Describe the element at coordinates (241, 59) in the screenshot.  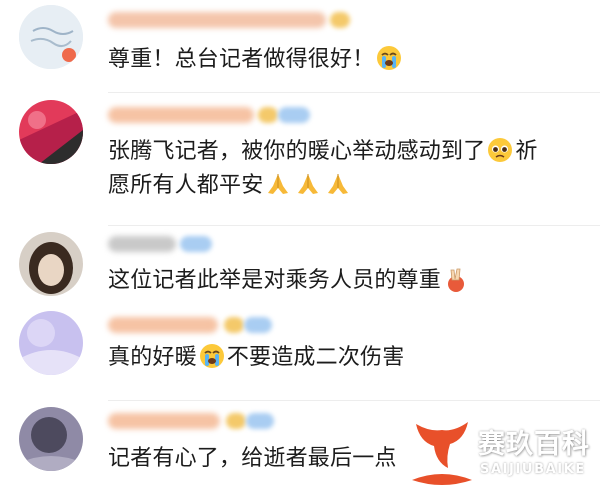
I see `comment-body: 尊重！总台记者做得很好！` at that location.